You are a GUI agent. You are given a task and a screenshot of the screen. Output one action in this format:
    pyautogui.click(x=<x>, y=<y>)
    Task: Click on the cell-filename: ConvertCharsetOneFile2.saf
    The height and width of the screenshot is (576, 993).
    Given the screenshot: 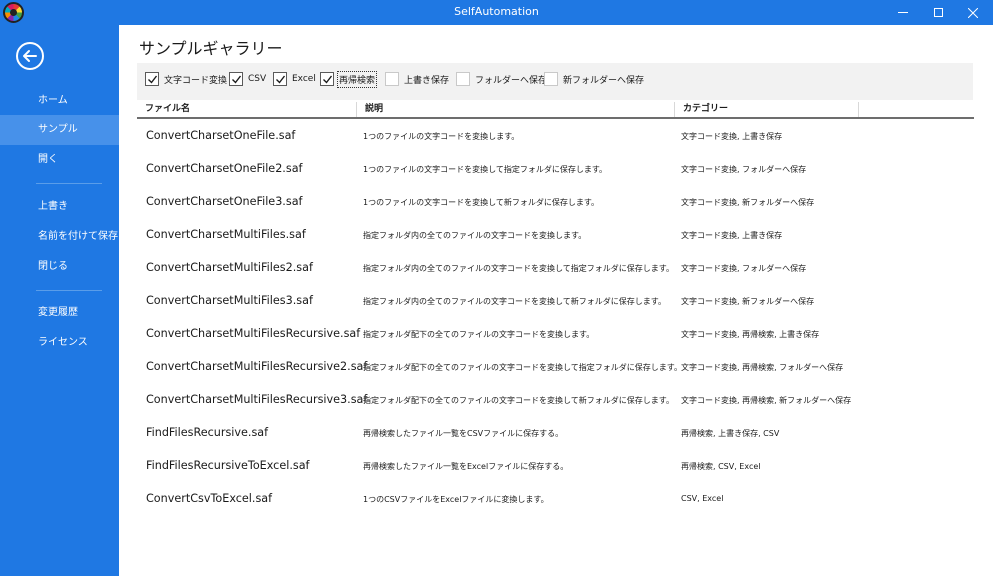 What is the action you would take?
    pyautogui.click(x=224, y=168)
    